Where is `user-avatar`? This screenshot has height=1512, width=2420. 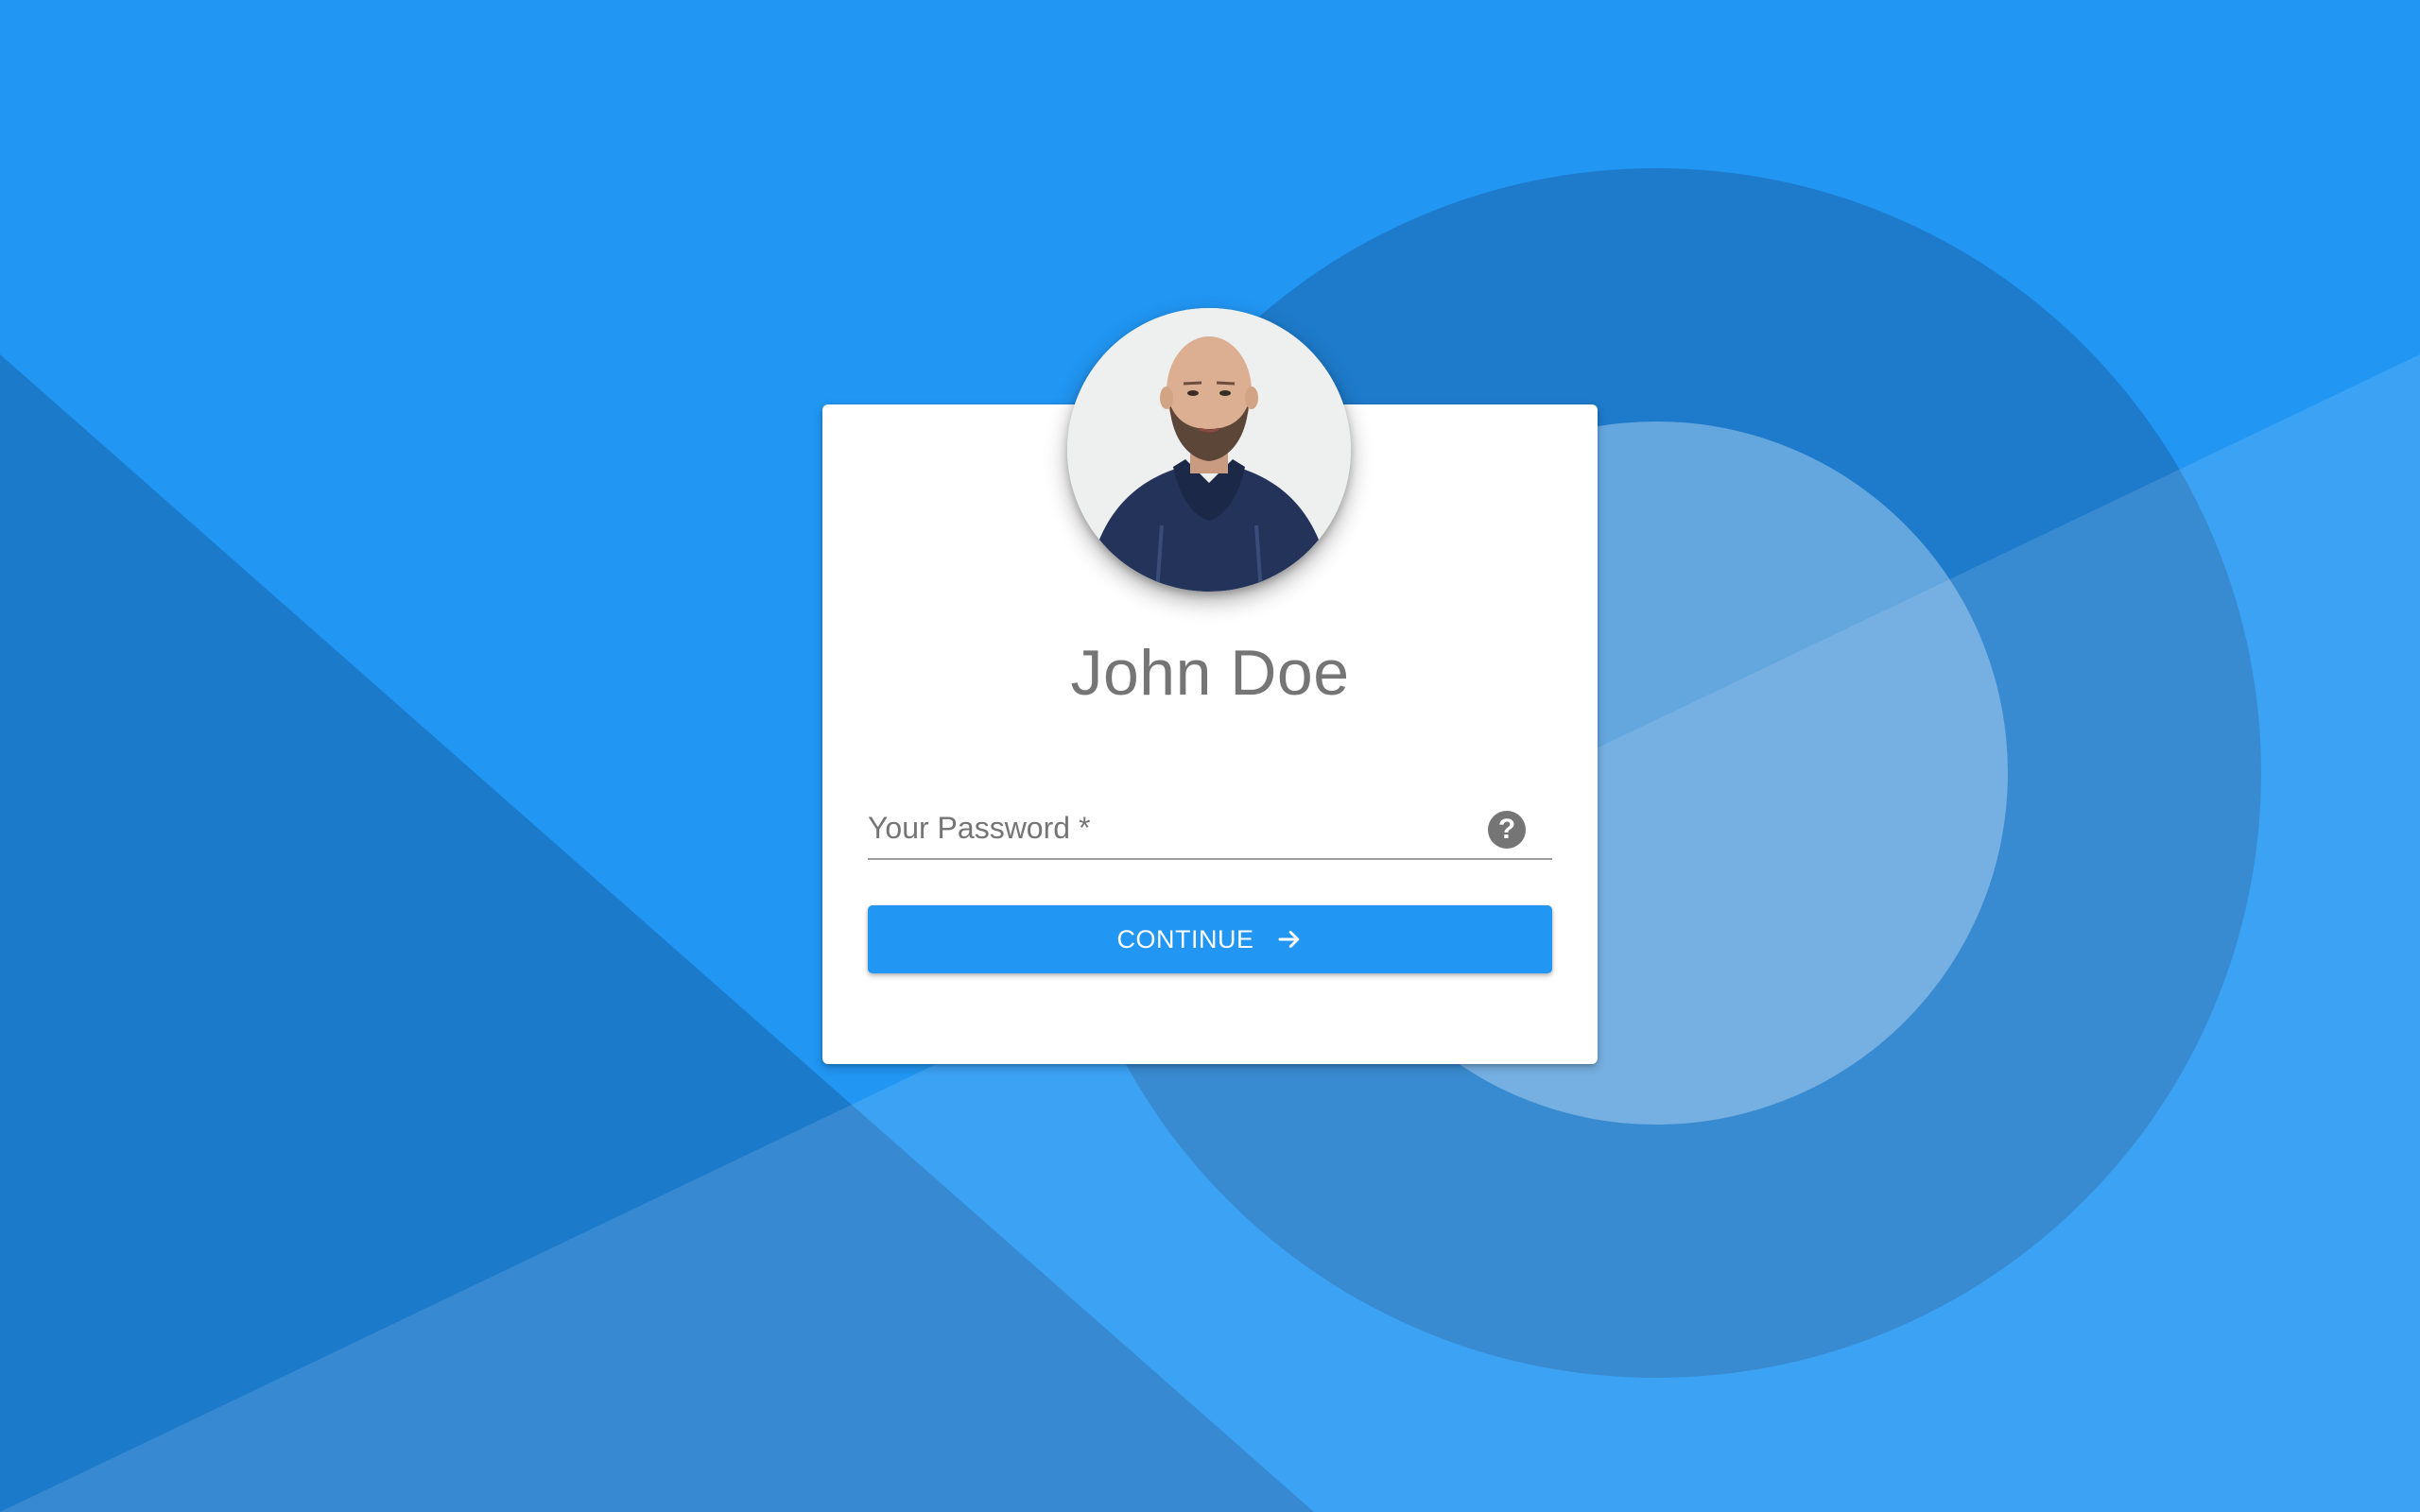
user-avatar is located at coordinates (1209, 450).